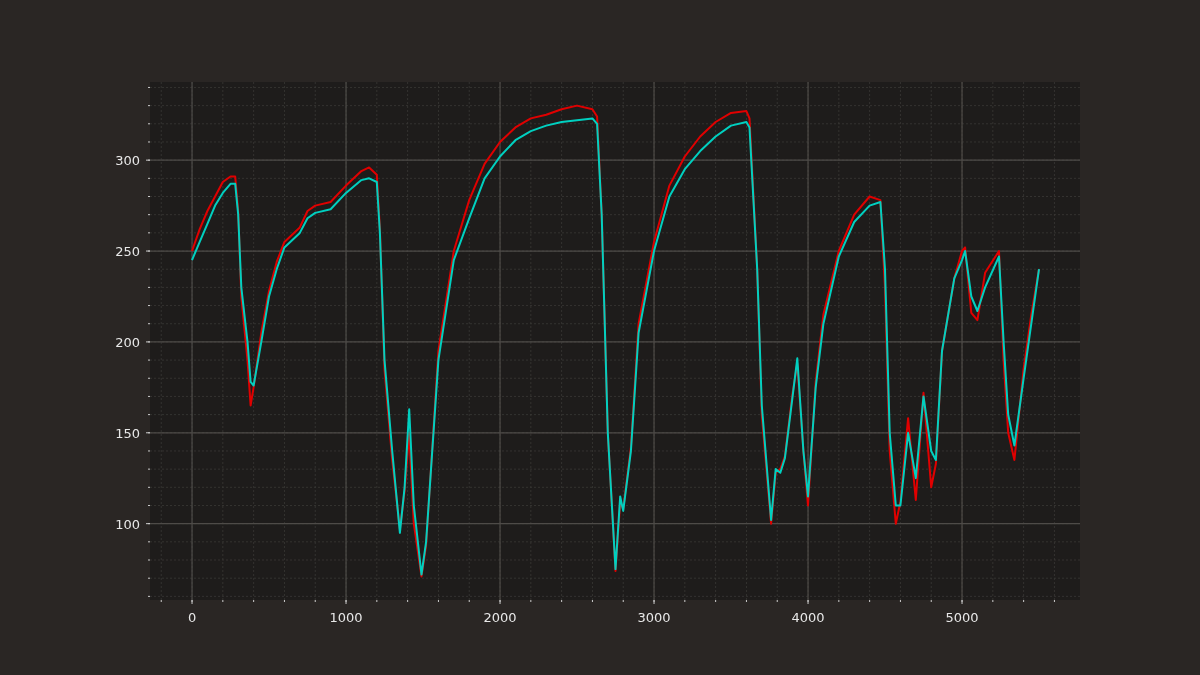 This screenshot has width=1200, height=675. What do you see at coordinates (127, 161) in the screenshot?
I see `y-tick-label: 300` at bounding box center [127, 161].